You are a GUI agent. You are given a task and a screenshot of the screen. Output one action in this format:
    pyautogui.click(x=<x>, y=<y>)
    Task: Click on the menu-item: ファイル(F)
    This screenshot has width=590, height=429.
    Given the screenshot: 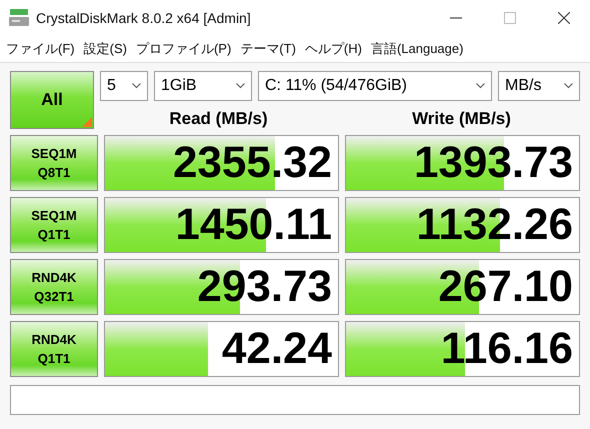 What is the action you would take?
    pyautogui.click(x=40, y=49)
    